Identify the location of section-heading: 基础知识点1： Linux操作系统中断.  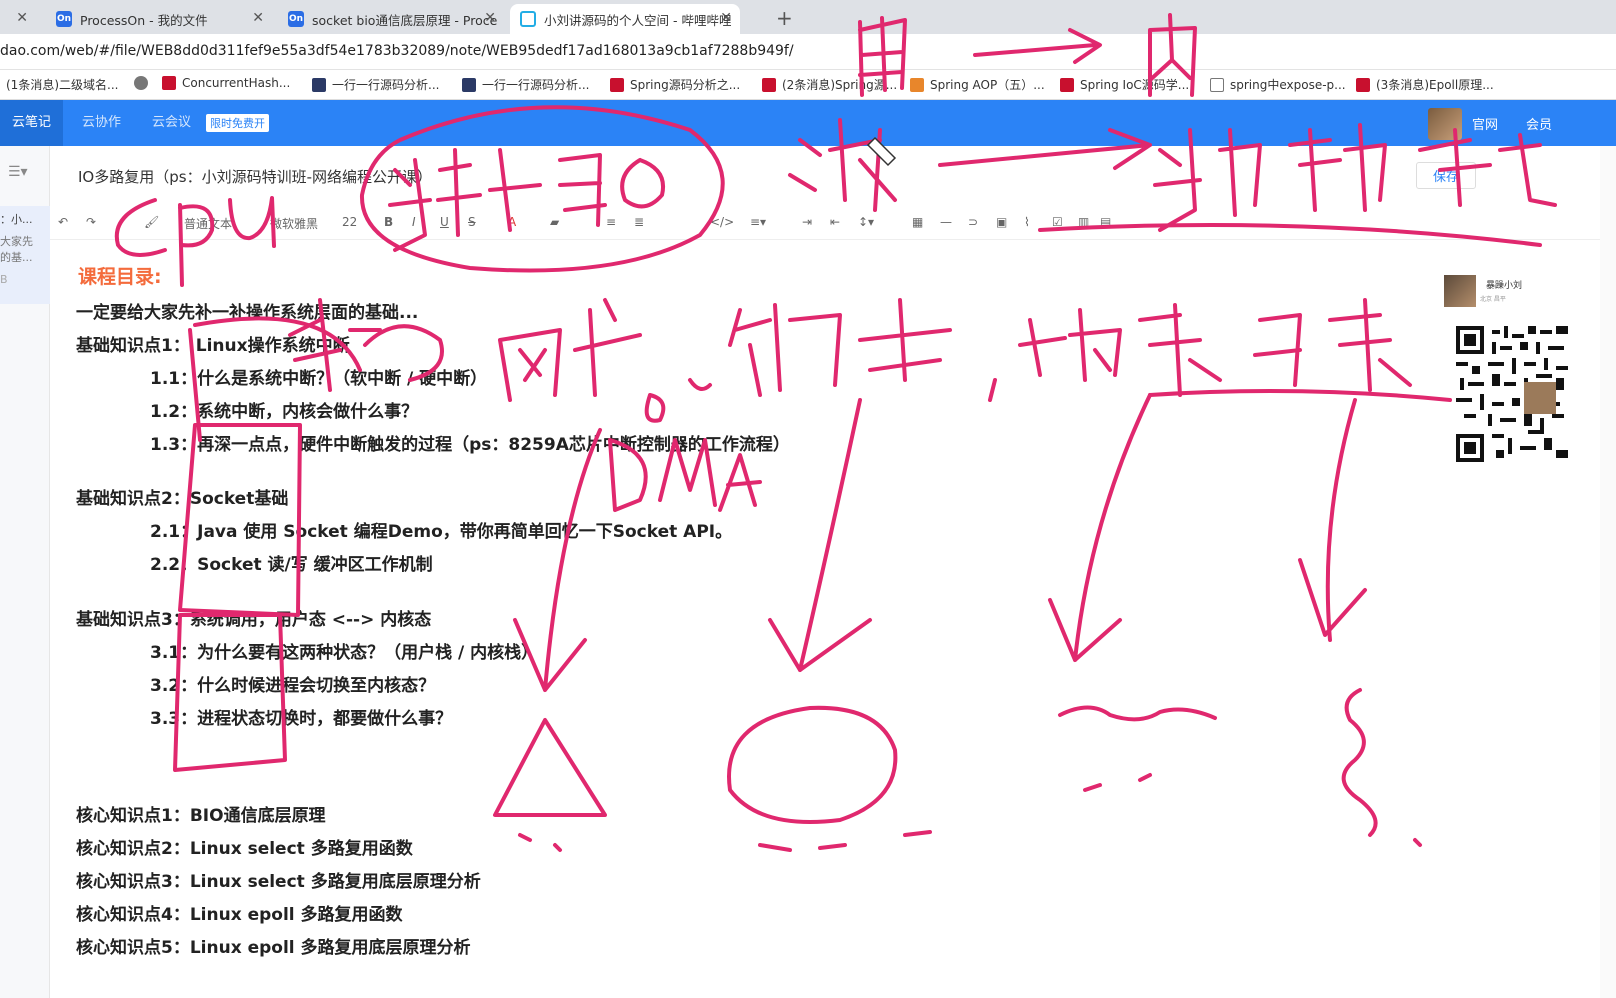
(213, 346).